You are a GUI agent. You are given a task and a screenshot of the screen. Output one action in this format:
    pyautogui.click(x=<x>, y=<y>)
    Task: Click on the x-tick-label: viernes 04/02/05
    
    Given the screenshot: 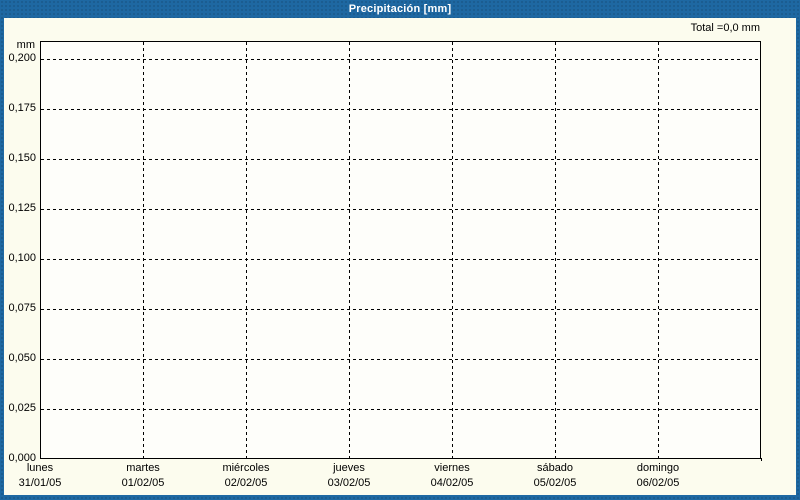 What is the action you would take?
    pyautogui.click(x=452, y=476)
    